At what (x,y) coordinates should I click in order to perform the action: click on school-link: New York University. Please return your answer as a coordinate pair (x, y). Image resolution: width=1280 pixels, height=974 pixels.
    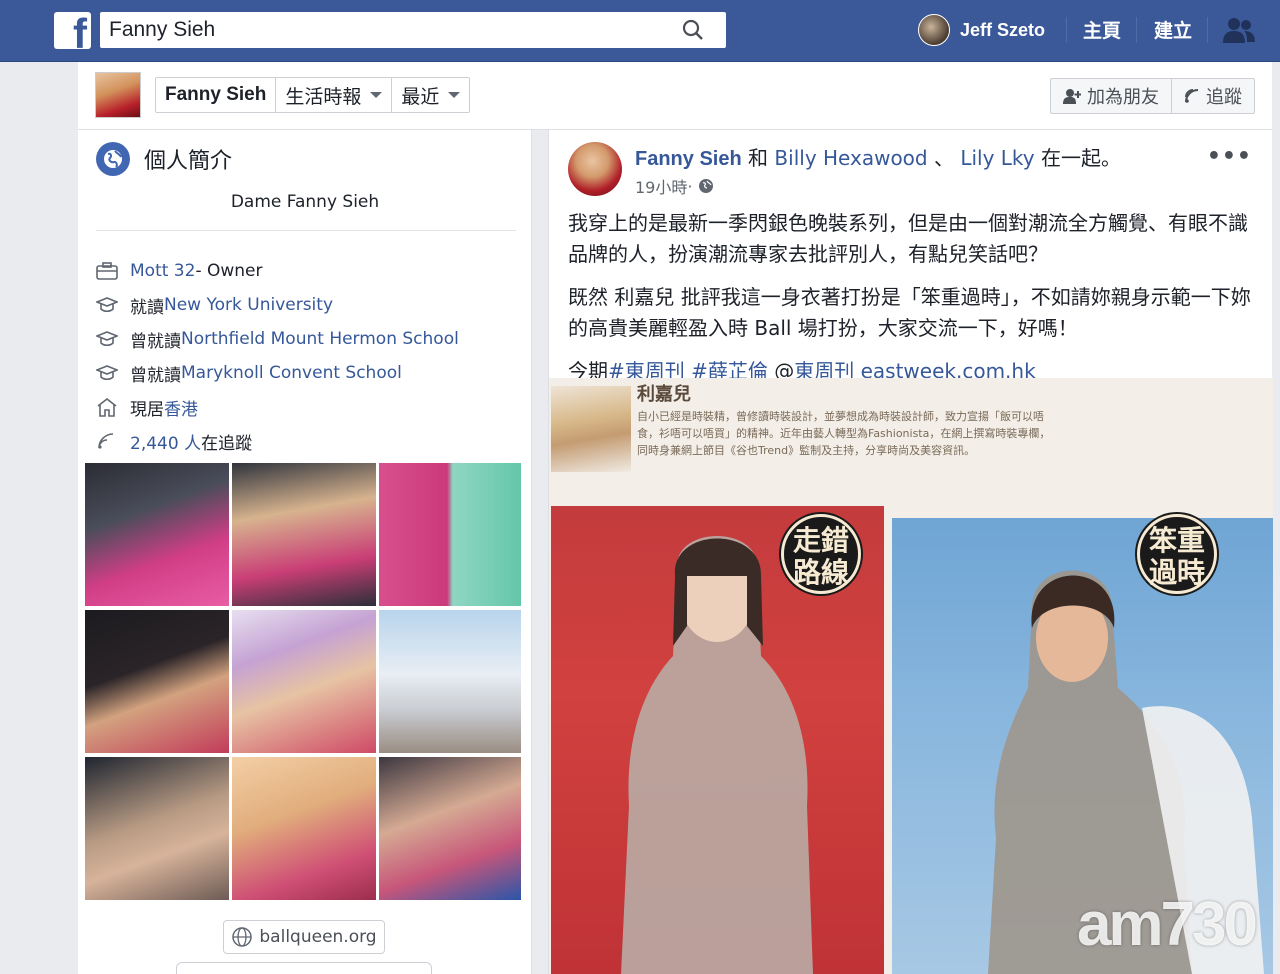
    Looking at the image, I should click on (248, 305).